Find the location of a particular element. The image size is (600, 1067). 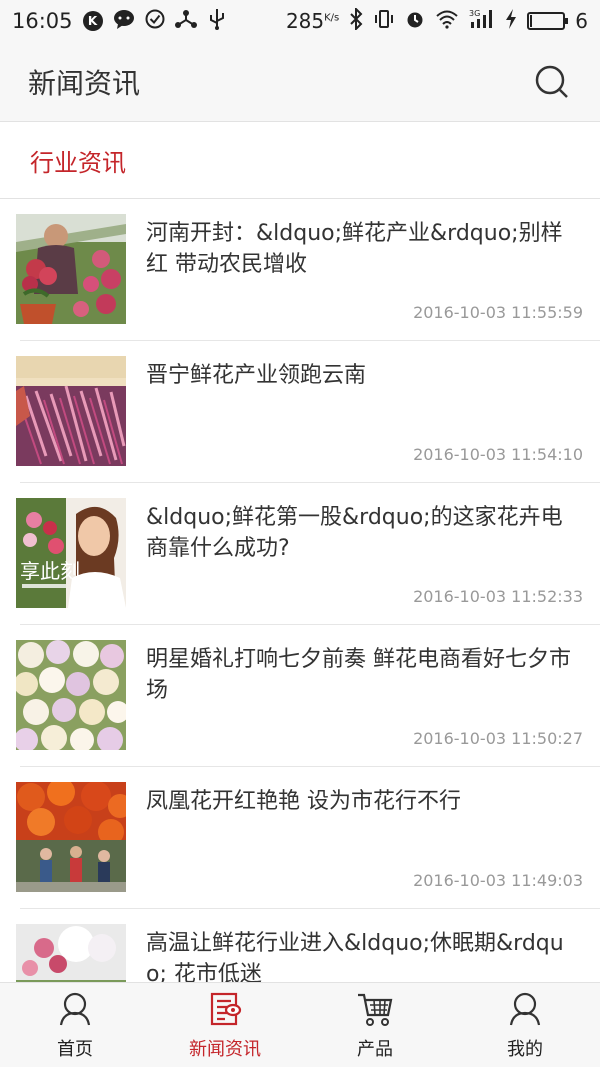

news-title: 凤凰花开红艳艳 设为市花行不行 is located at coordinates (365, 799).